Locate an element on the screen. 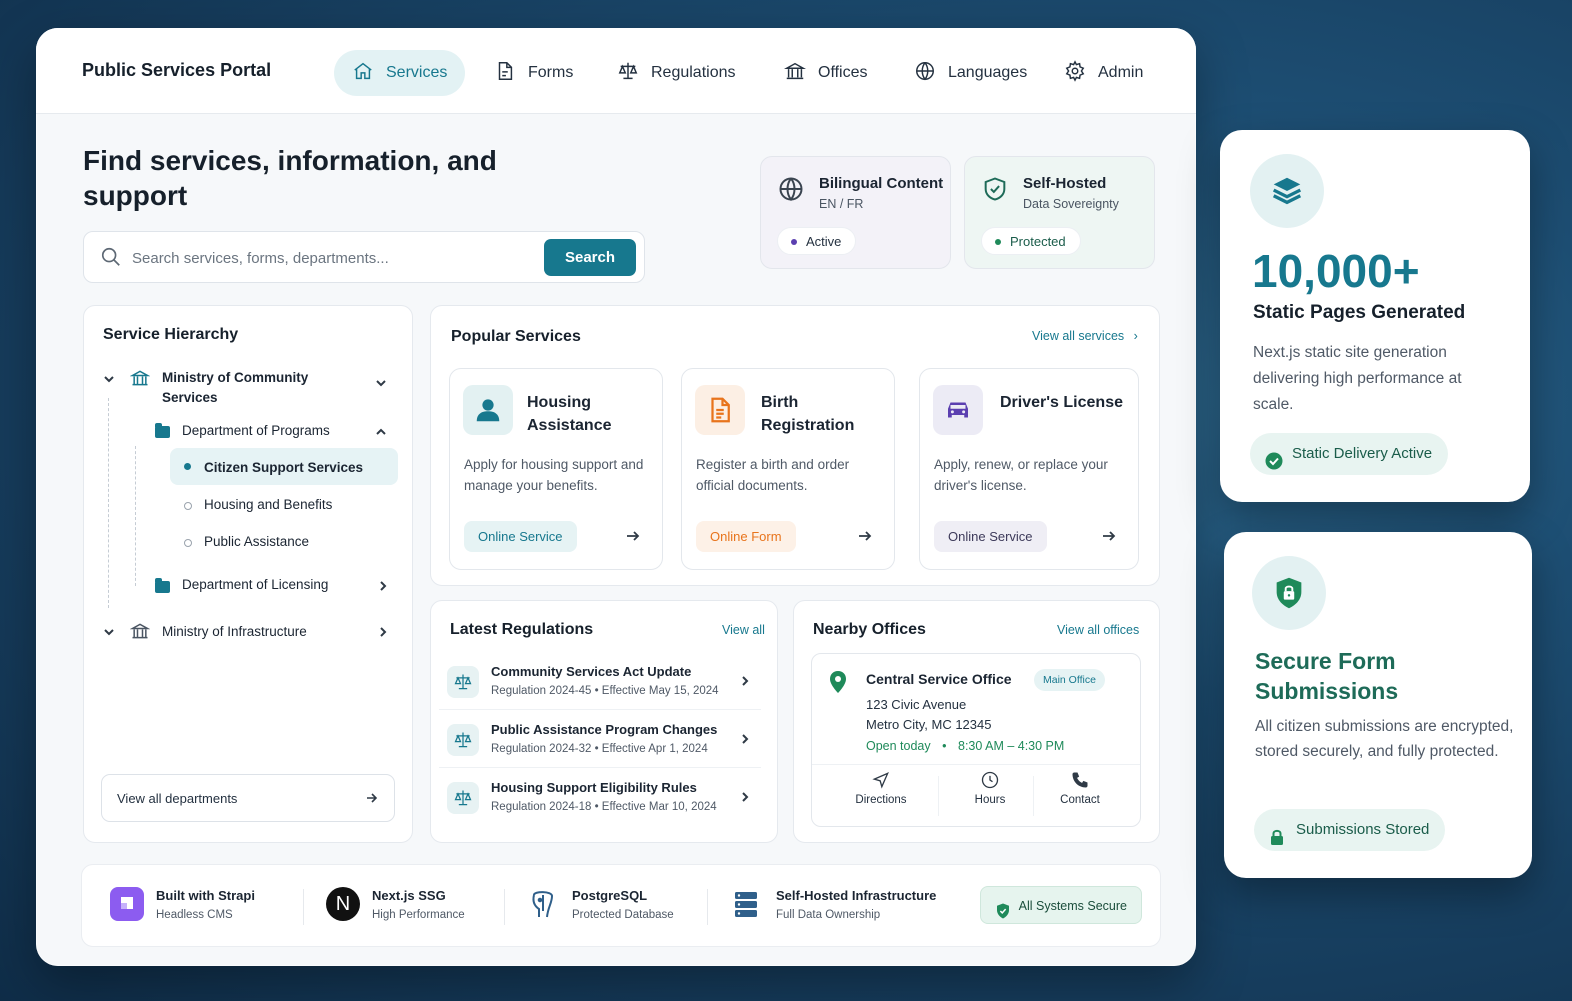 The width and height of the screenshot is (1572, 1001). contact-button: Contact is located at coordinates (1080, 788).